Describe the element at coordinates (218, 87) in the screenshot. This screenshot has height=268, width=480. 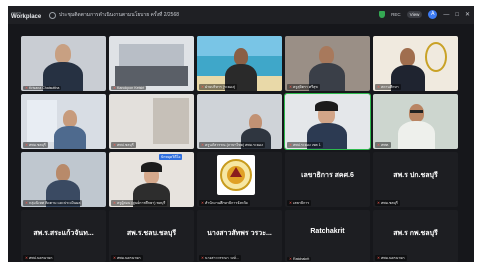
I see `participant-name: ✕ฝ่ายบริหาร (ระยอง)` at that location.